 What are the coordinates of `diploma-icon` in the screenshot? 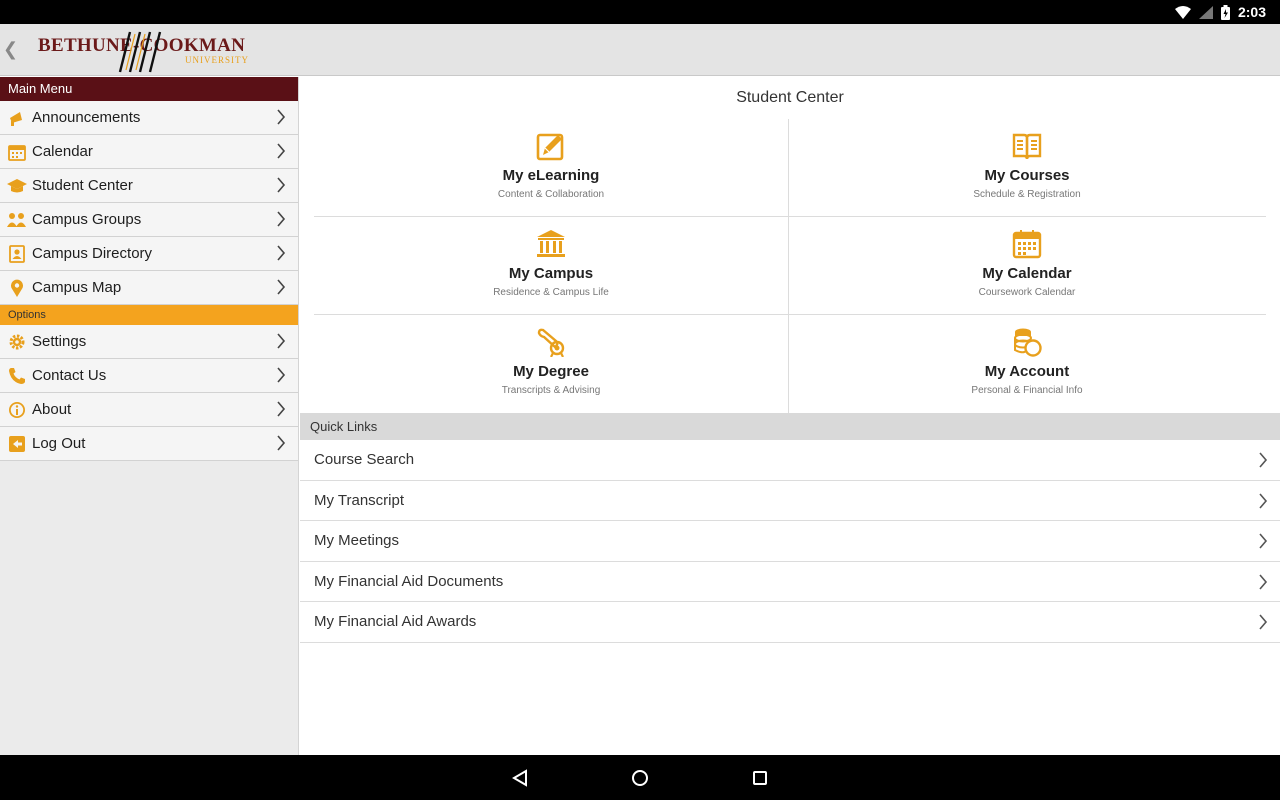 It's located at (551, 342).